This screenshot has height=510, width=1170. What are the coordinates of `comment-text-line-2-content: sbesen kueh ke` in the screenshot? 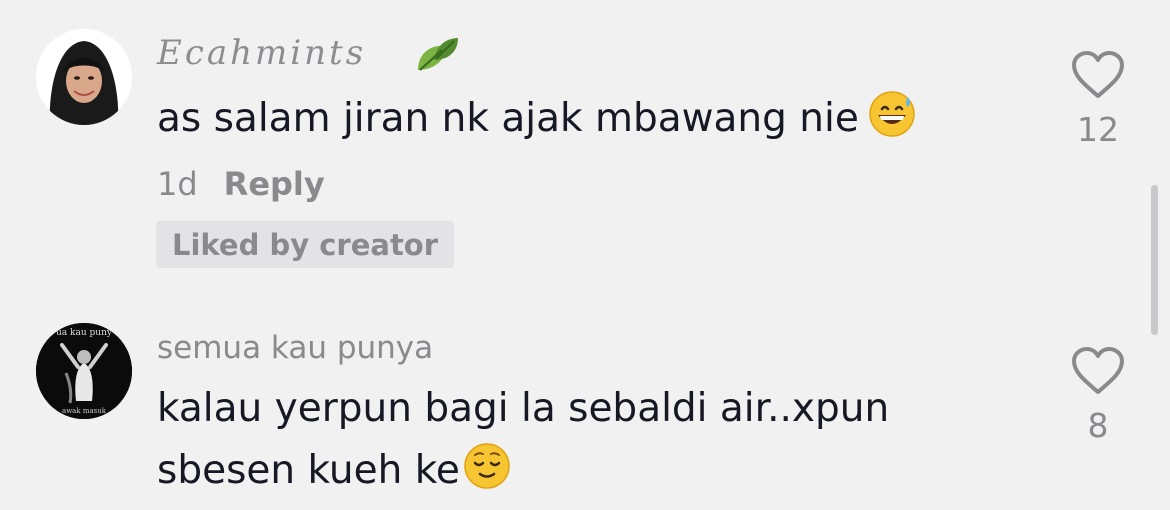 It's located at (308, 470).